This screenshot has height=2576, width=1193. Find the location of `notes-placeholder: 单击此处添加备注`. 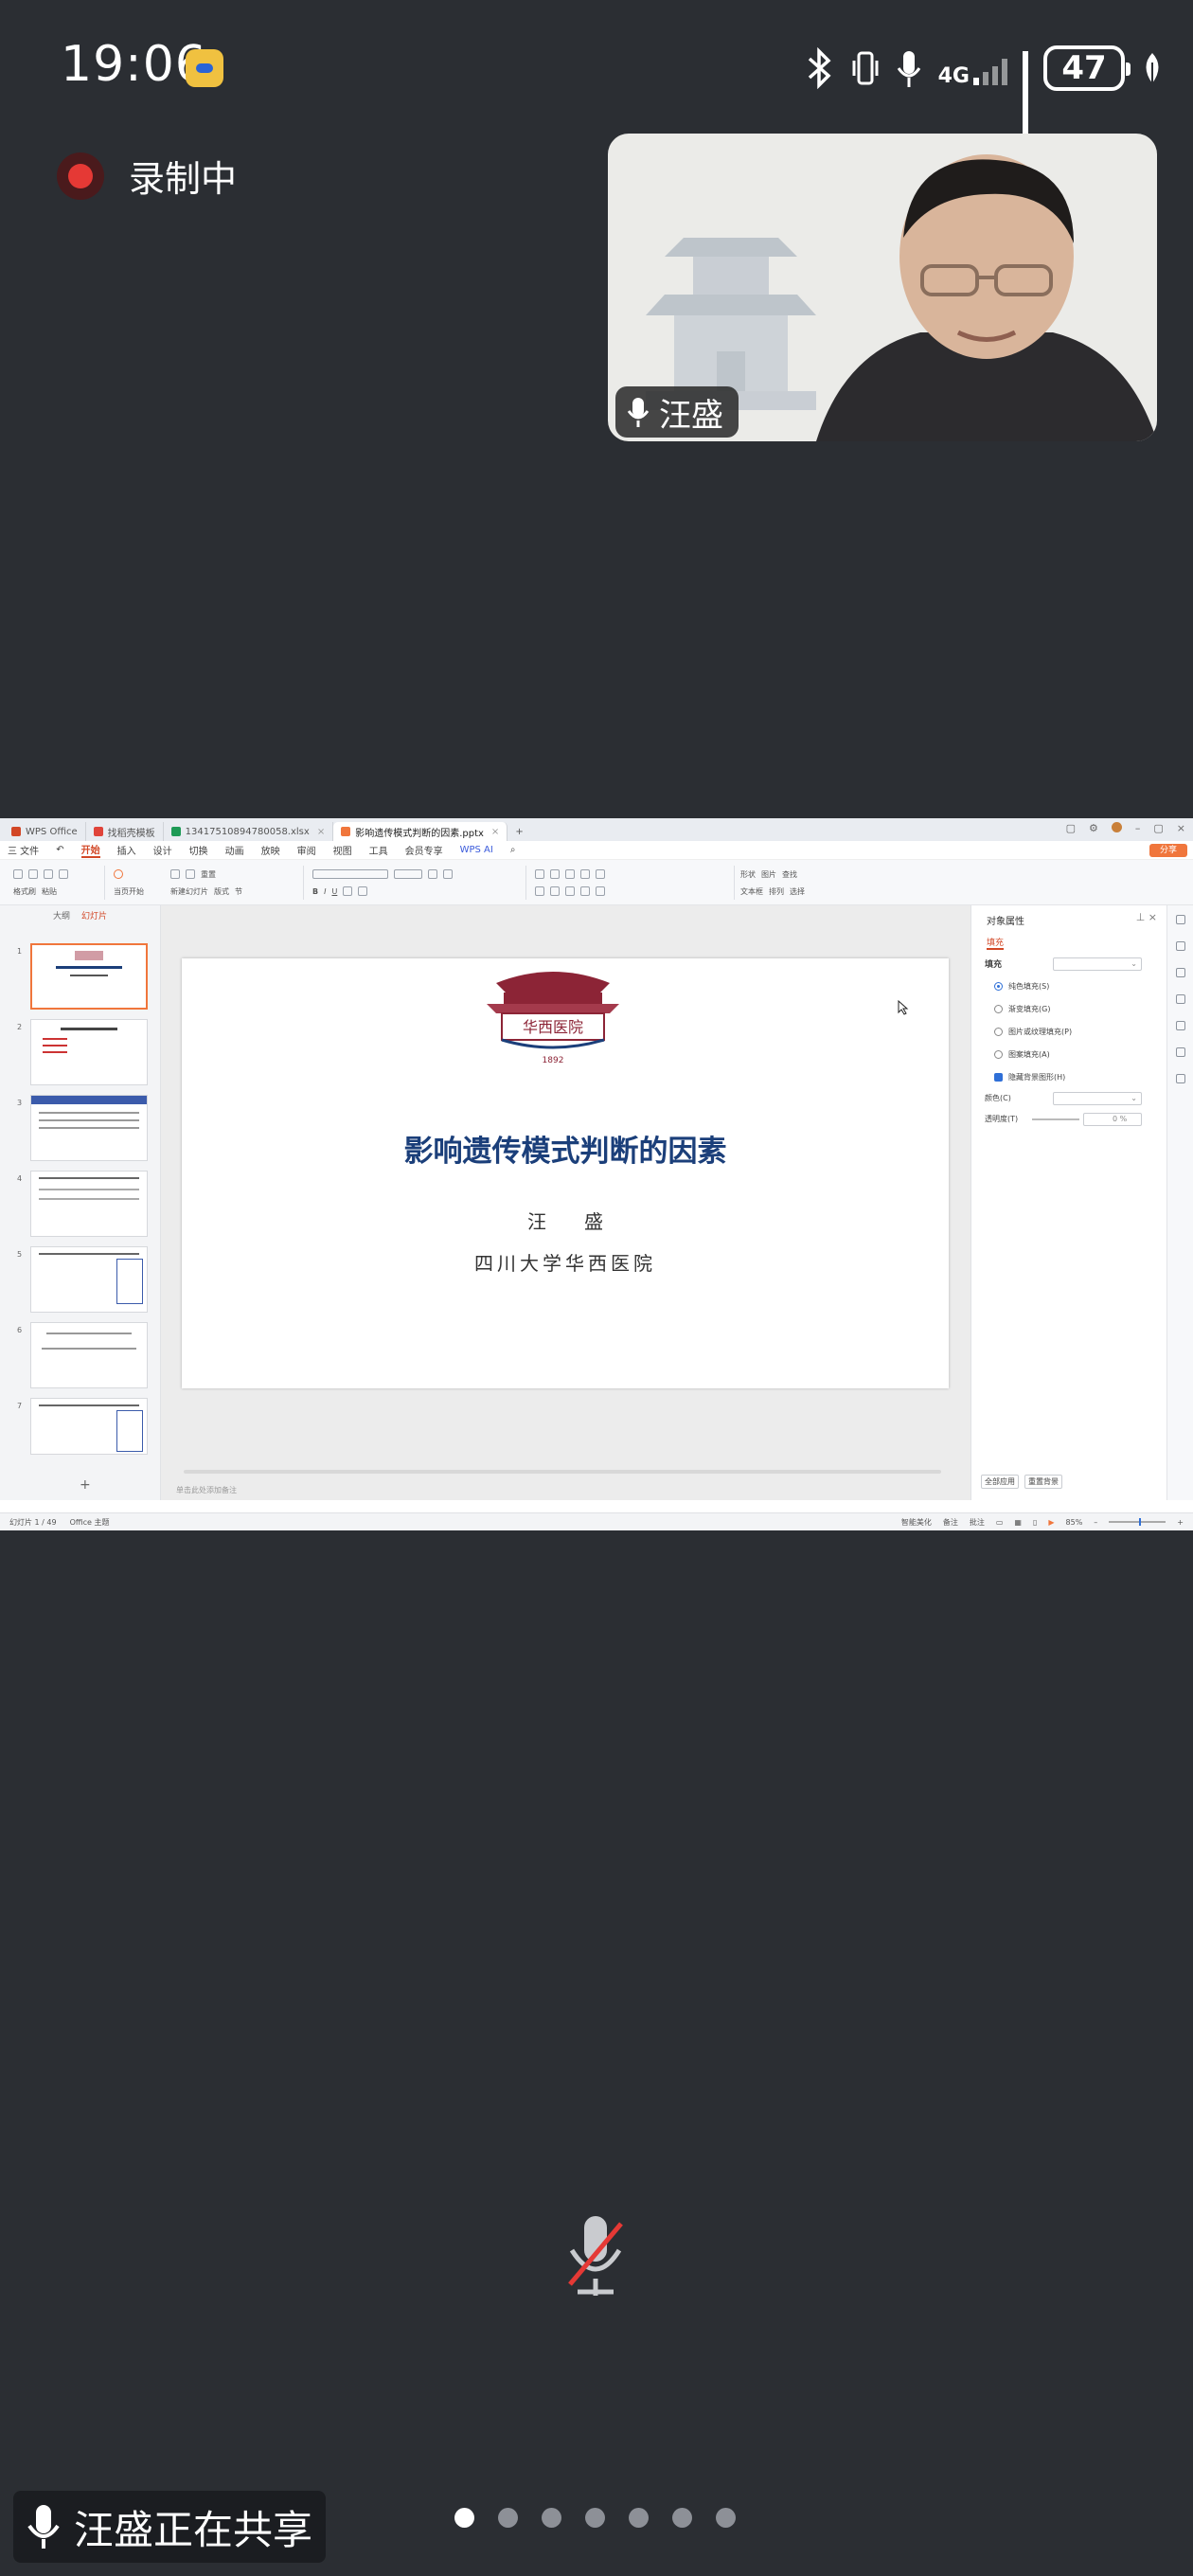

notes-placeholder: 单击此处添加备注 is located at coordinates (206, 1490).